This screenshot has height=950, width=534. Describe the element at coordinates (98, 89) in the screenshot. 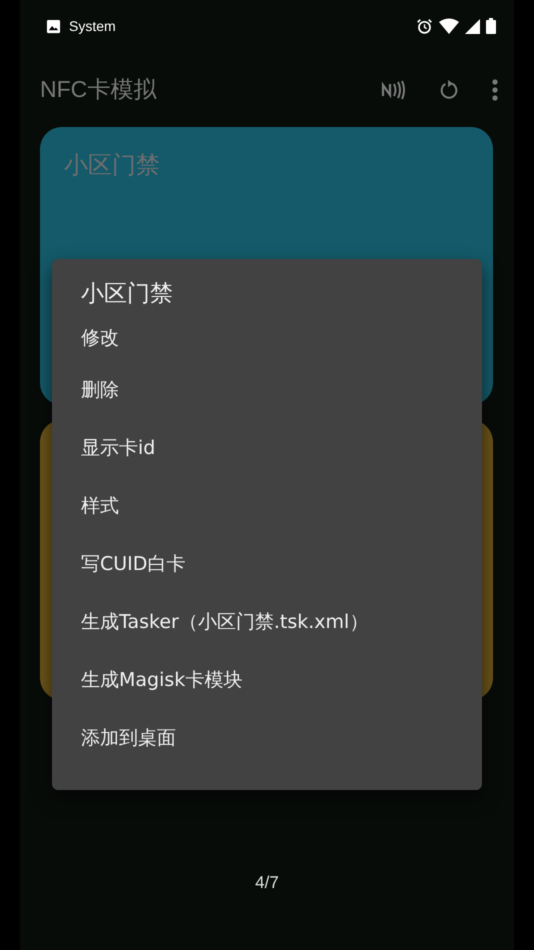

I see `app-title: NFC卡模拟` at that location.